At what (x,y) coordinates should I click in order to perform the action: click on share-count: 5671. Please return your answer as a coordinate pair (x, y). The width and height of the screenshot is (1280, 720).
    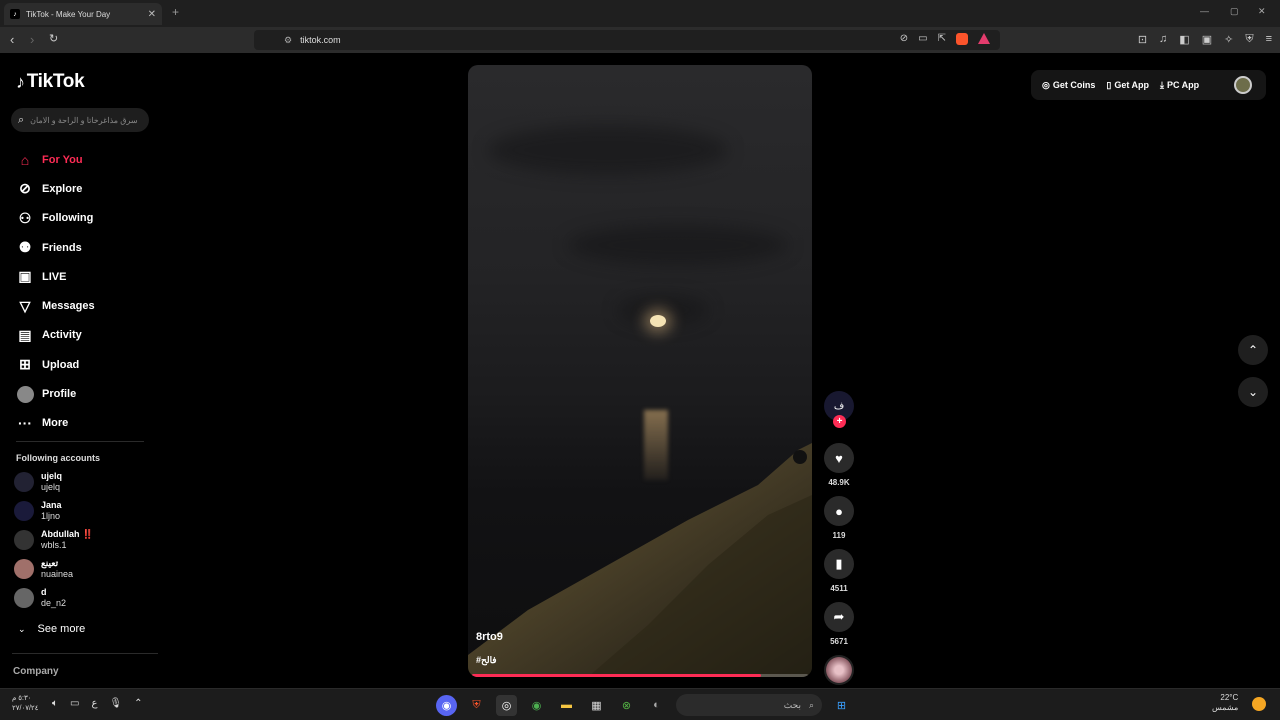
    Looking at the image, I should click on (839, 641).